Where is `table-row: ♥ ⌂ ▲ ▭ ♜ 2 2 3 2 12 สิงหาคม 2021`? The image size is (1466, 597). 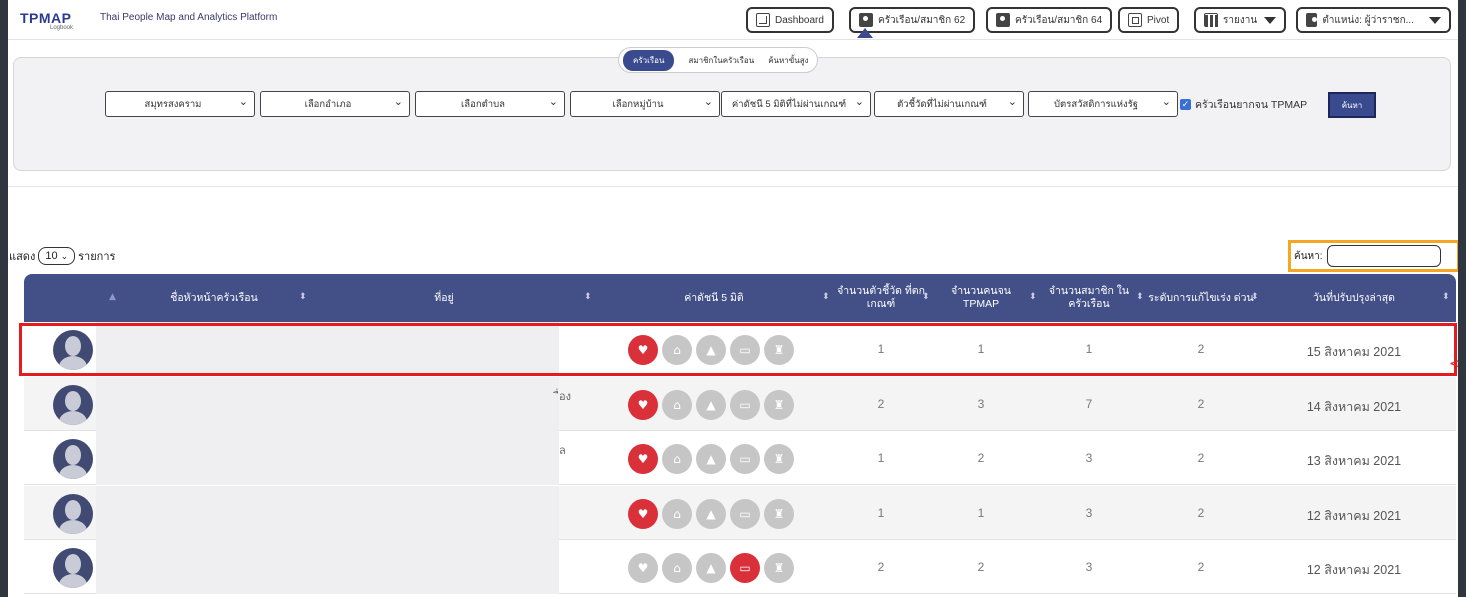 table-row: ♥ ⌂ ▲ ▭ ♜ 2 2 3 2 12 สิงหาคม 2021 is located at coordinates (740, 567).